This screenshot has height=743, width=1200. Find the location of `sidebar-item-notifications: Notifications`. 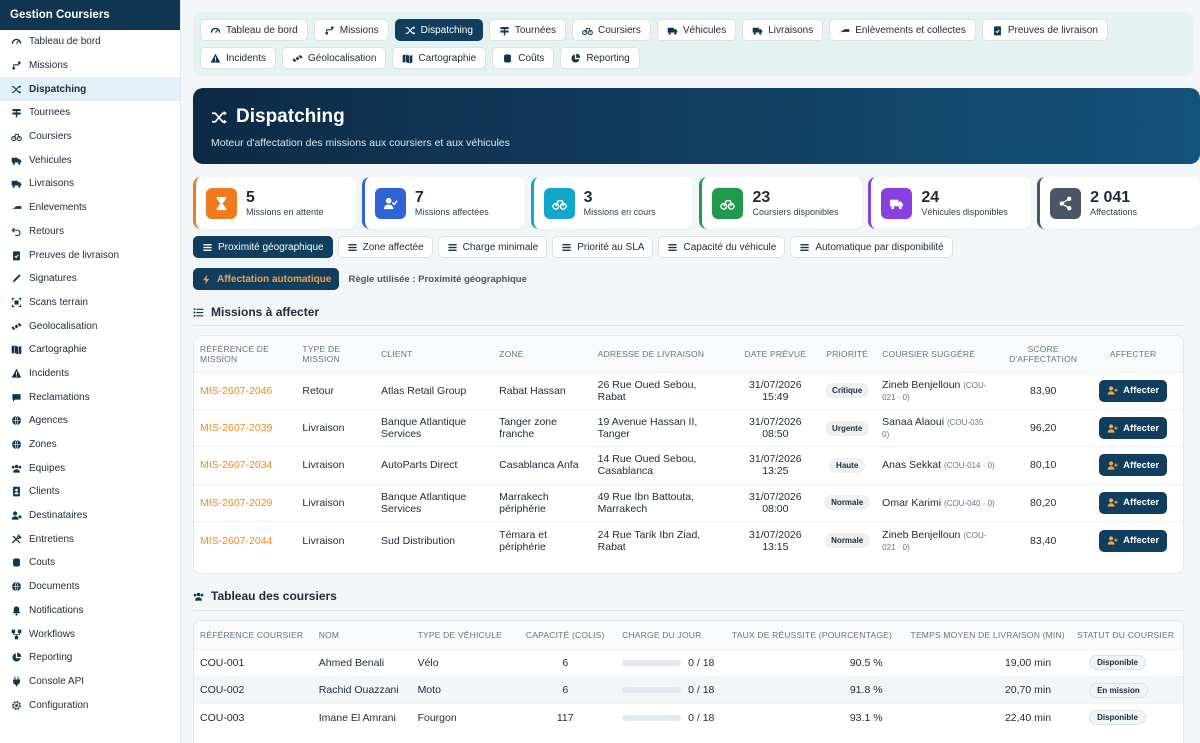

sidebar-item-notifications: Notifications is located at coordinates (90, 611).